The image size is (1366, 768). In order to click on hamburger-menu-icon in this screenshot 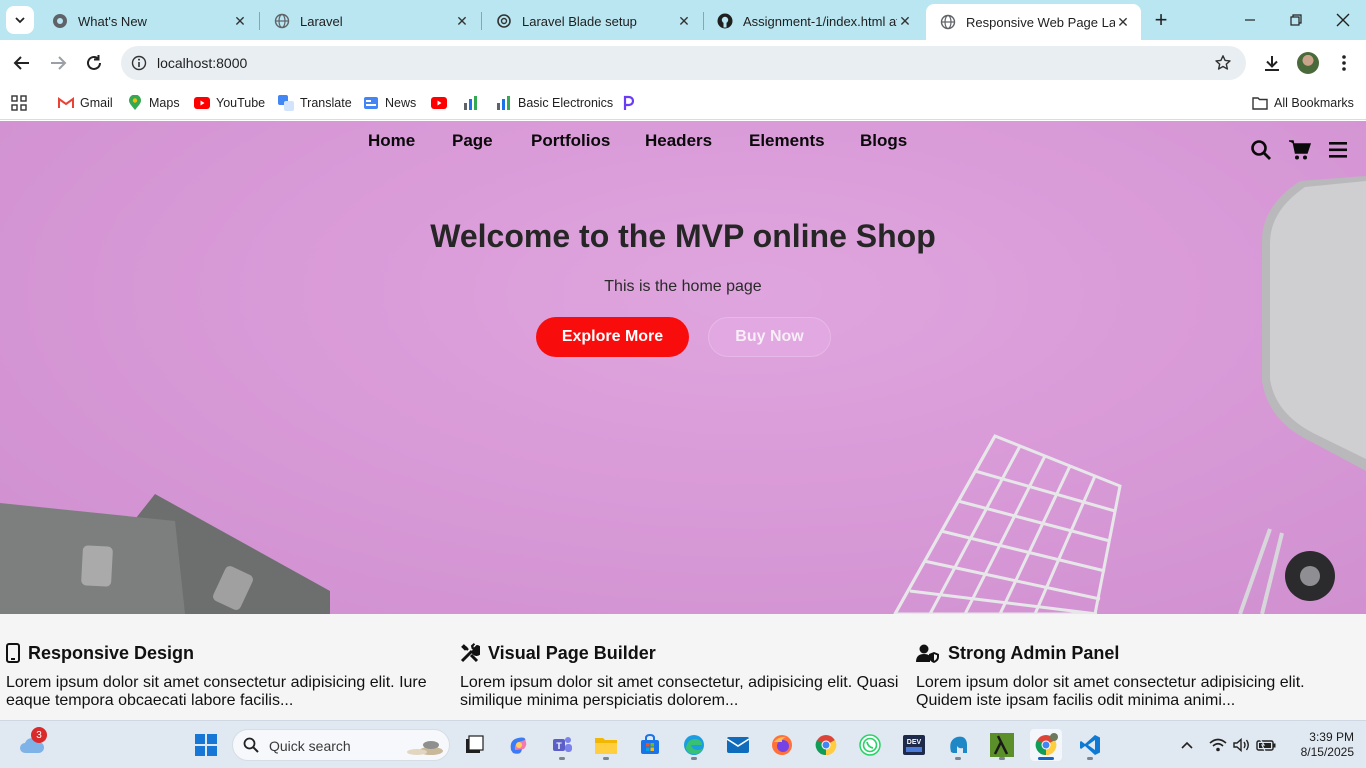, I will do `click(1339, 150)`.